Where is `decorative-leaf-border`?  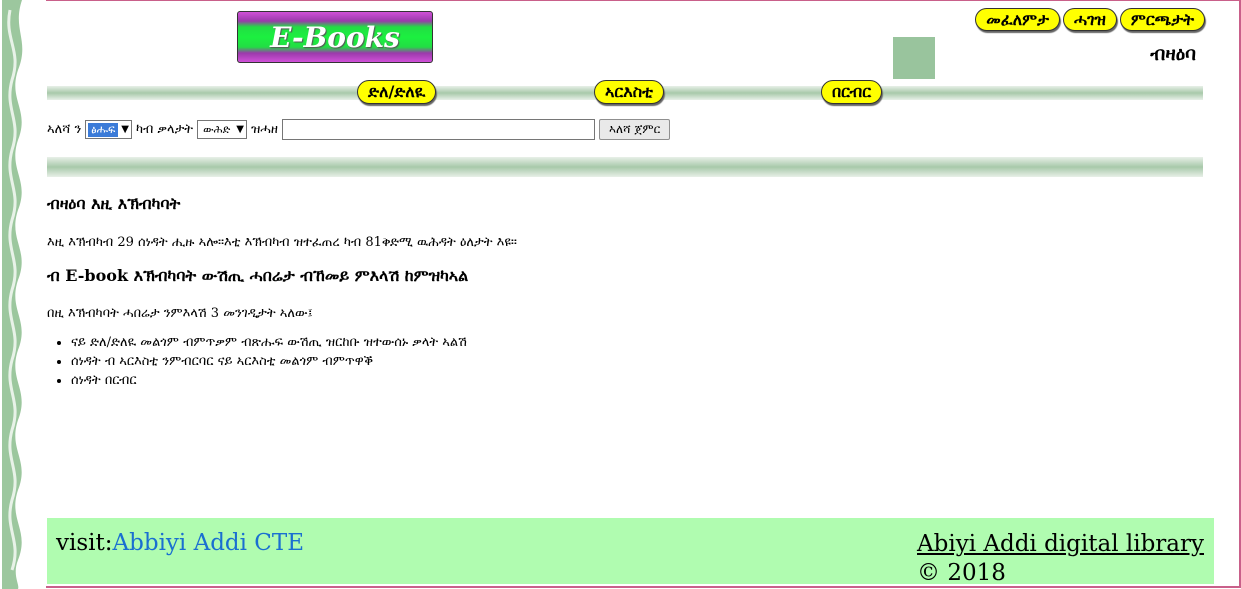
decorative-leaf-border is located at coordinates (23, 294).